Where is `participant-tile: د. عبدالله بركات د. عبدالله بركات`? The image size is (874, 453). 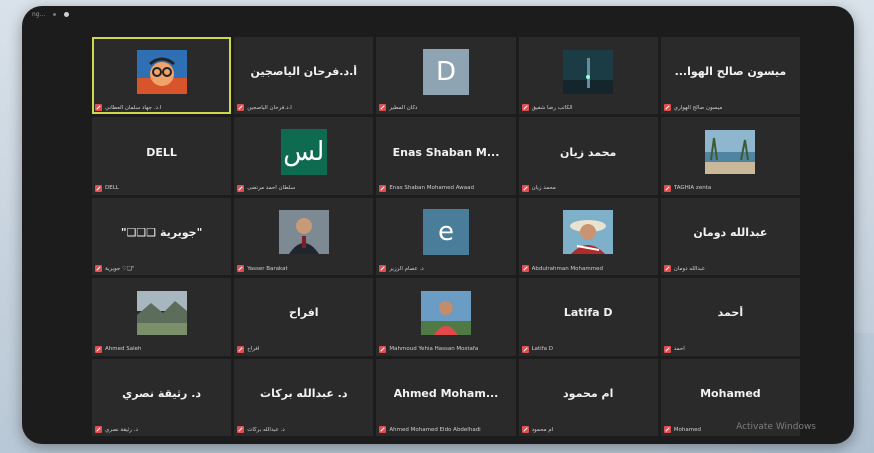 participant-tile: د. عبدالله بركات د. عبدالله بركات is located at coordinates (304, 397).